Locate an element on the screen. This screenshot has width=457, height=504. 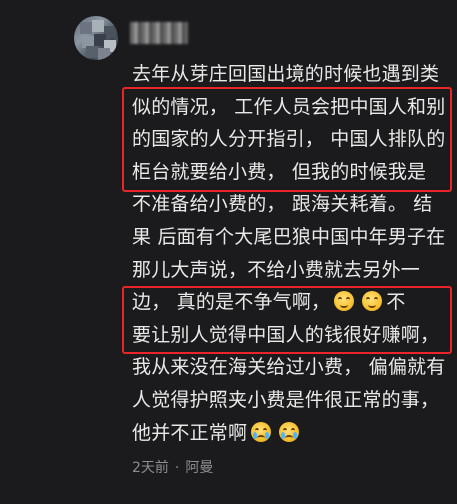
comment-line: 去年从芽庄回国出境的时候也遇到类 is located at coordinates (292, 74).